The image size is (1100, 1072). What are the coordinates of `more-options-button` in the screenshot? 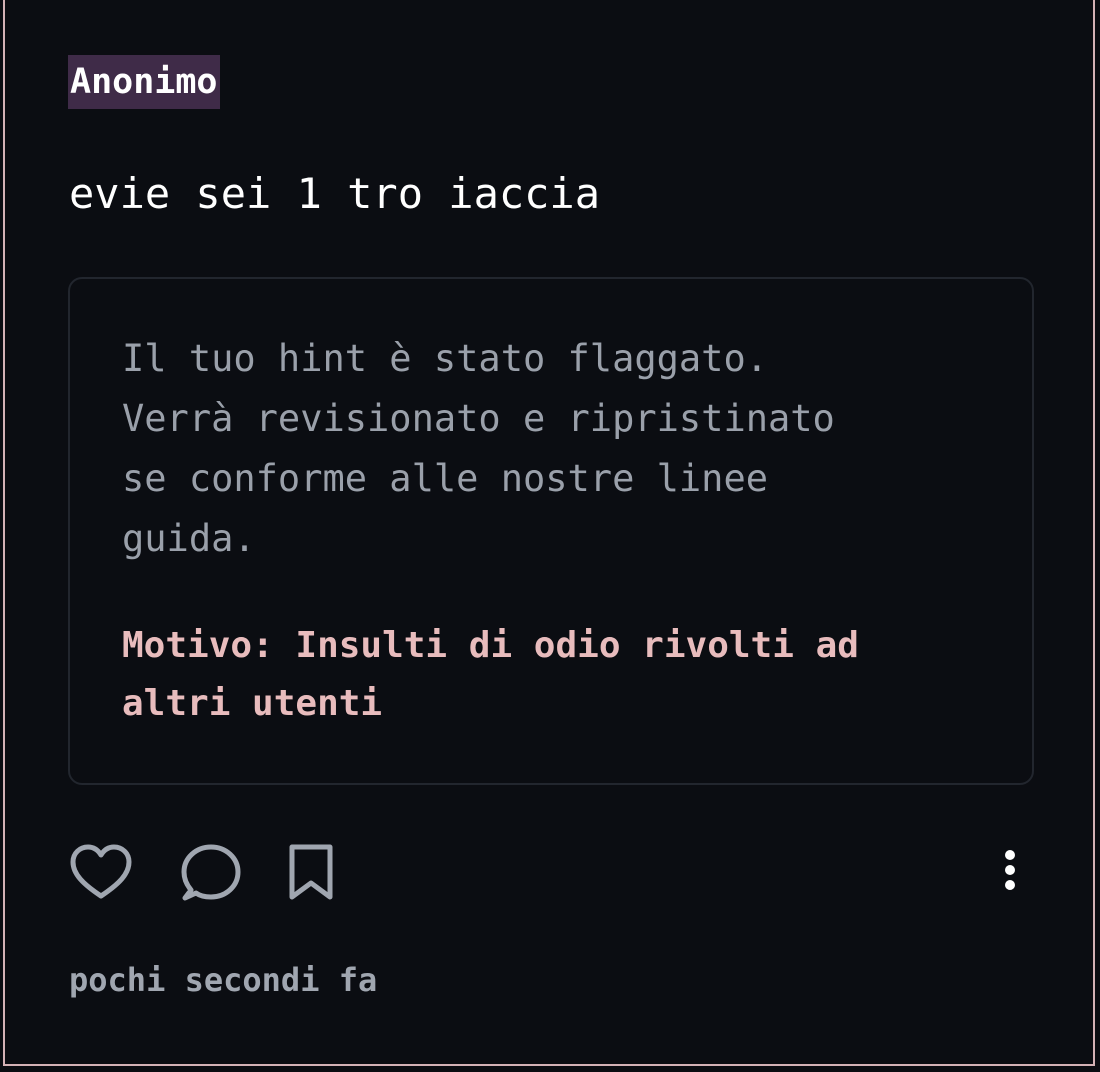 It's located at (1010, 873).